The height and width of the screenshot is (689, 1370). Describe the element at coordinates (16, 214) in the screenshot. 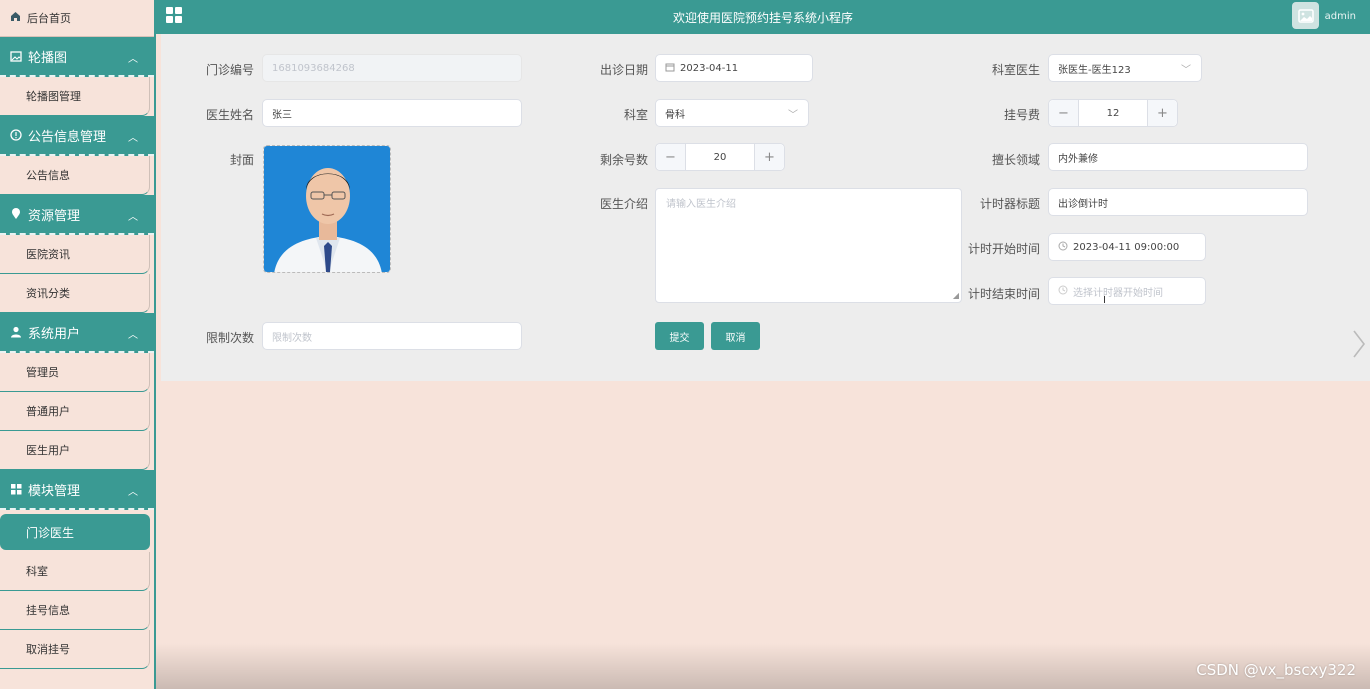

I see `location-icon` at that location.